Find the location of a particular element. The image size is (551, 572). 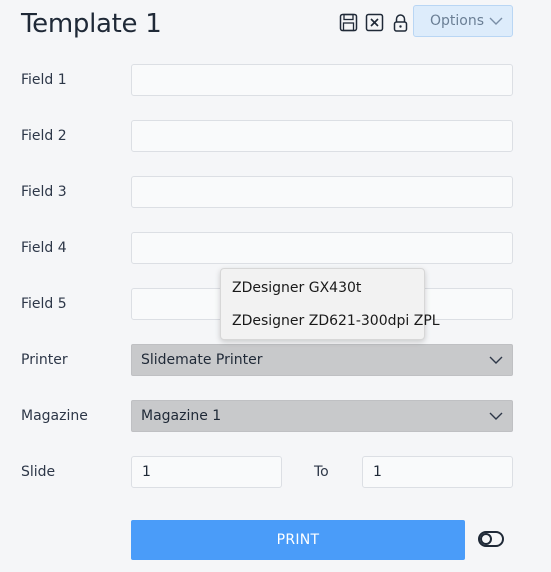

options-dropdown-button: Options is located at coordinates (463, 21).